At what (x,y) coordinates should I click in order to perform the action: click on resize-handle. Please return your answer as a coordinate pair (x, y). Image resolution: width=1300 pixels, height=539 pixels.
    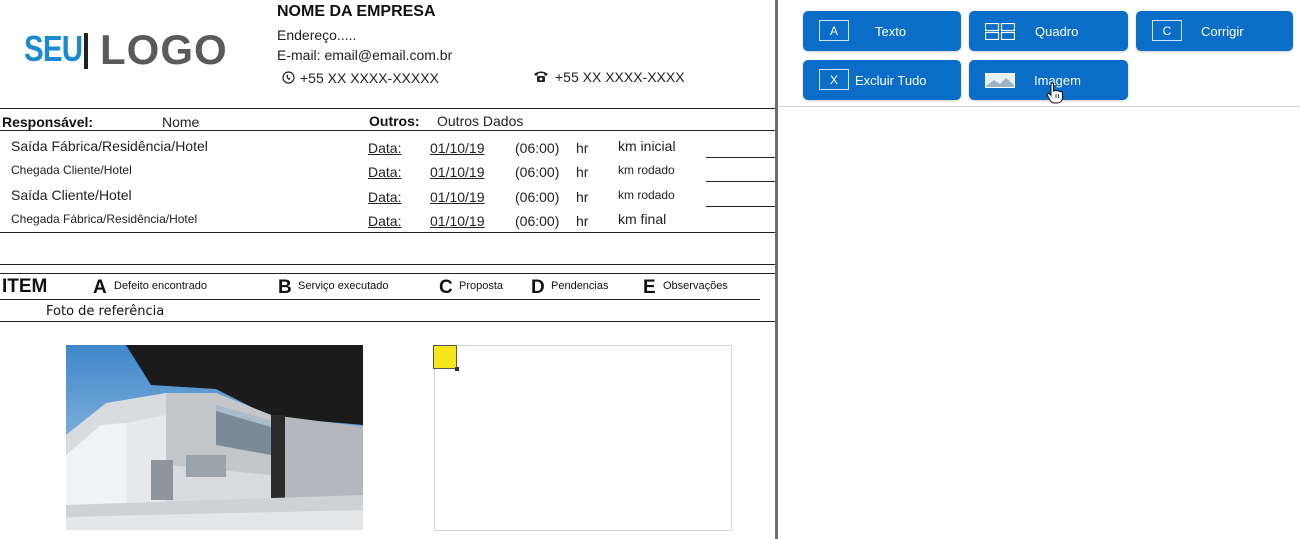
    Looking at the image, I should click on (445, 357).